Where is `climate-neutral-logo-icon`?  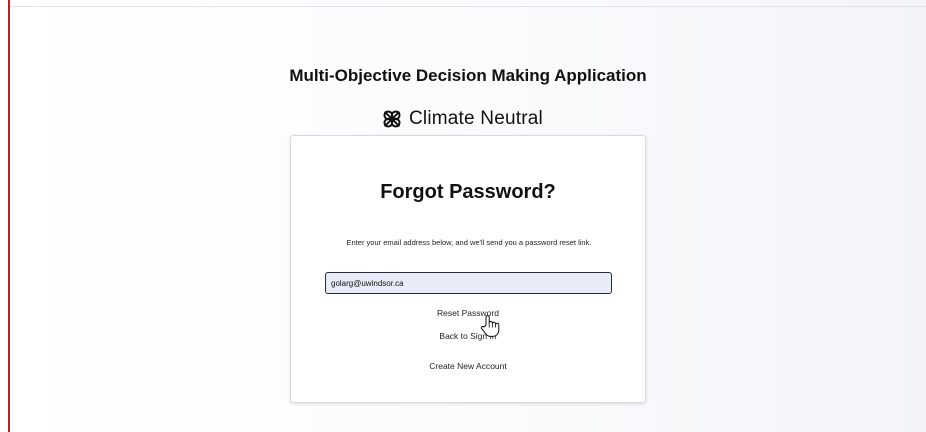 climate-neutral-logo-icon is located at coordinates (392, 119).